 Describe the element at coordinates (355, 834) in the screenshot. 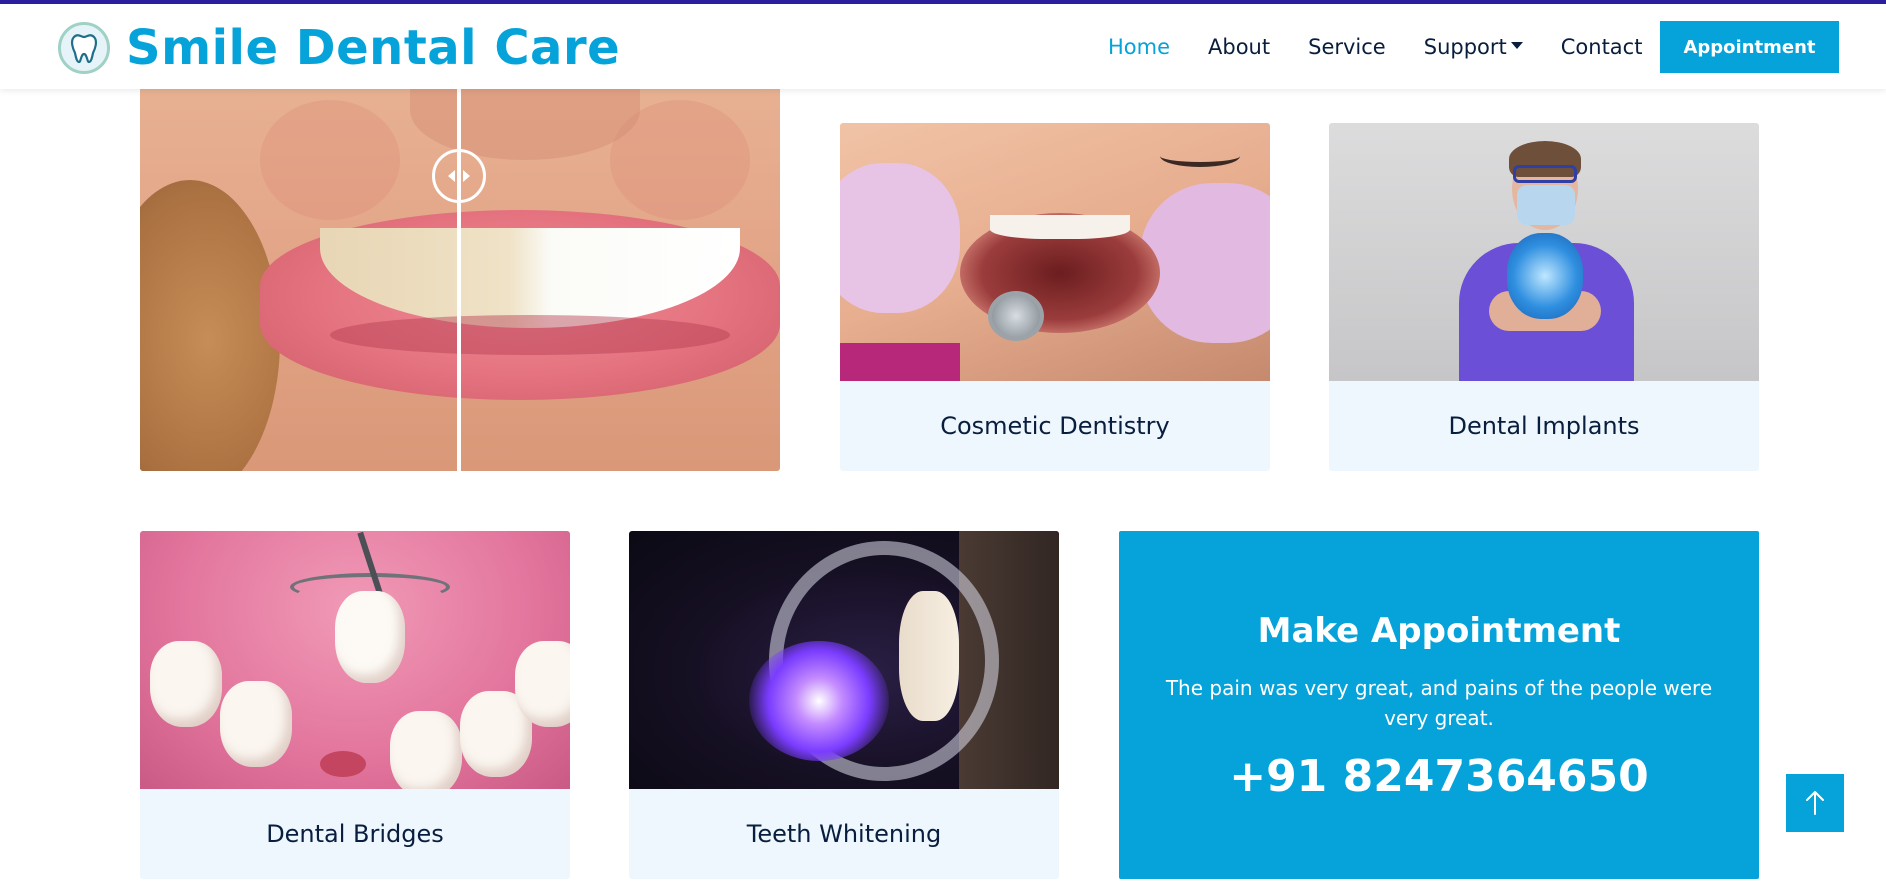

I see `service-label: Dental Bridges` at that location.